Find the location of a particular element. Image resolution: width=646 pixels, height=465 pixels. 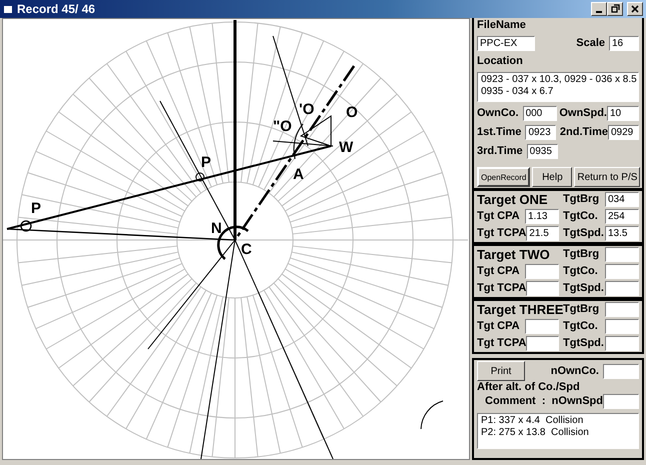

minimize-icon is located at coordinates (599, 11).